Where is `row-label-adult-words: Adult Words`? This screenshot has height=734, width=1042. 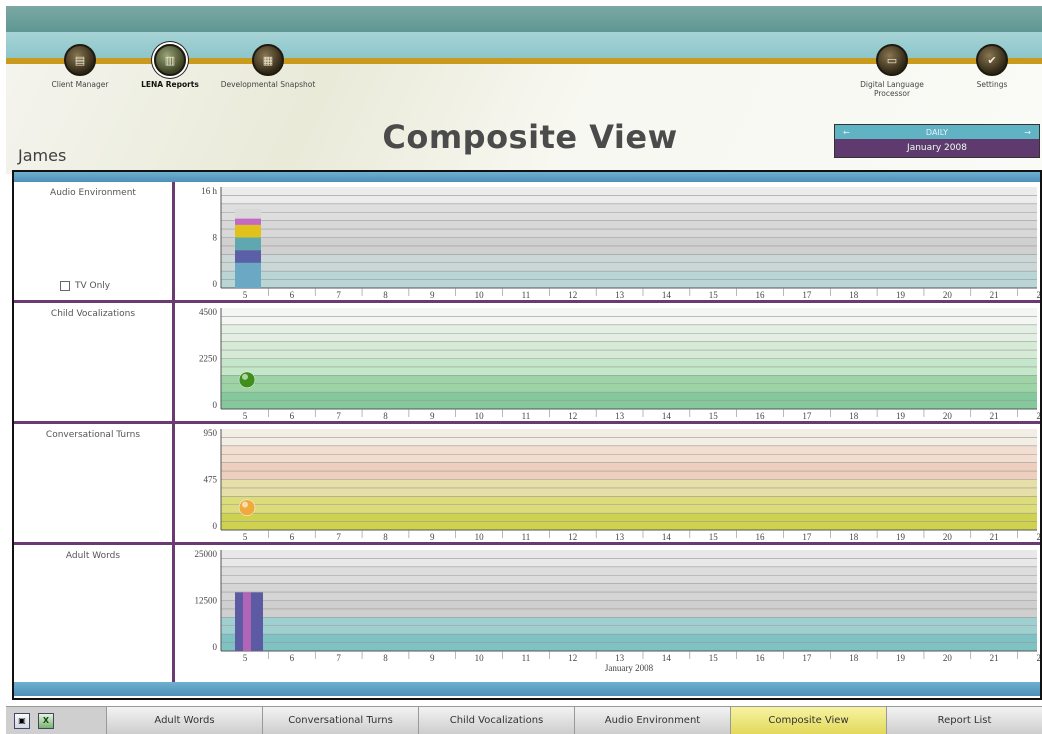
row-label-adult-words: Adult Words is located at coordinates (93, 556).